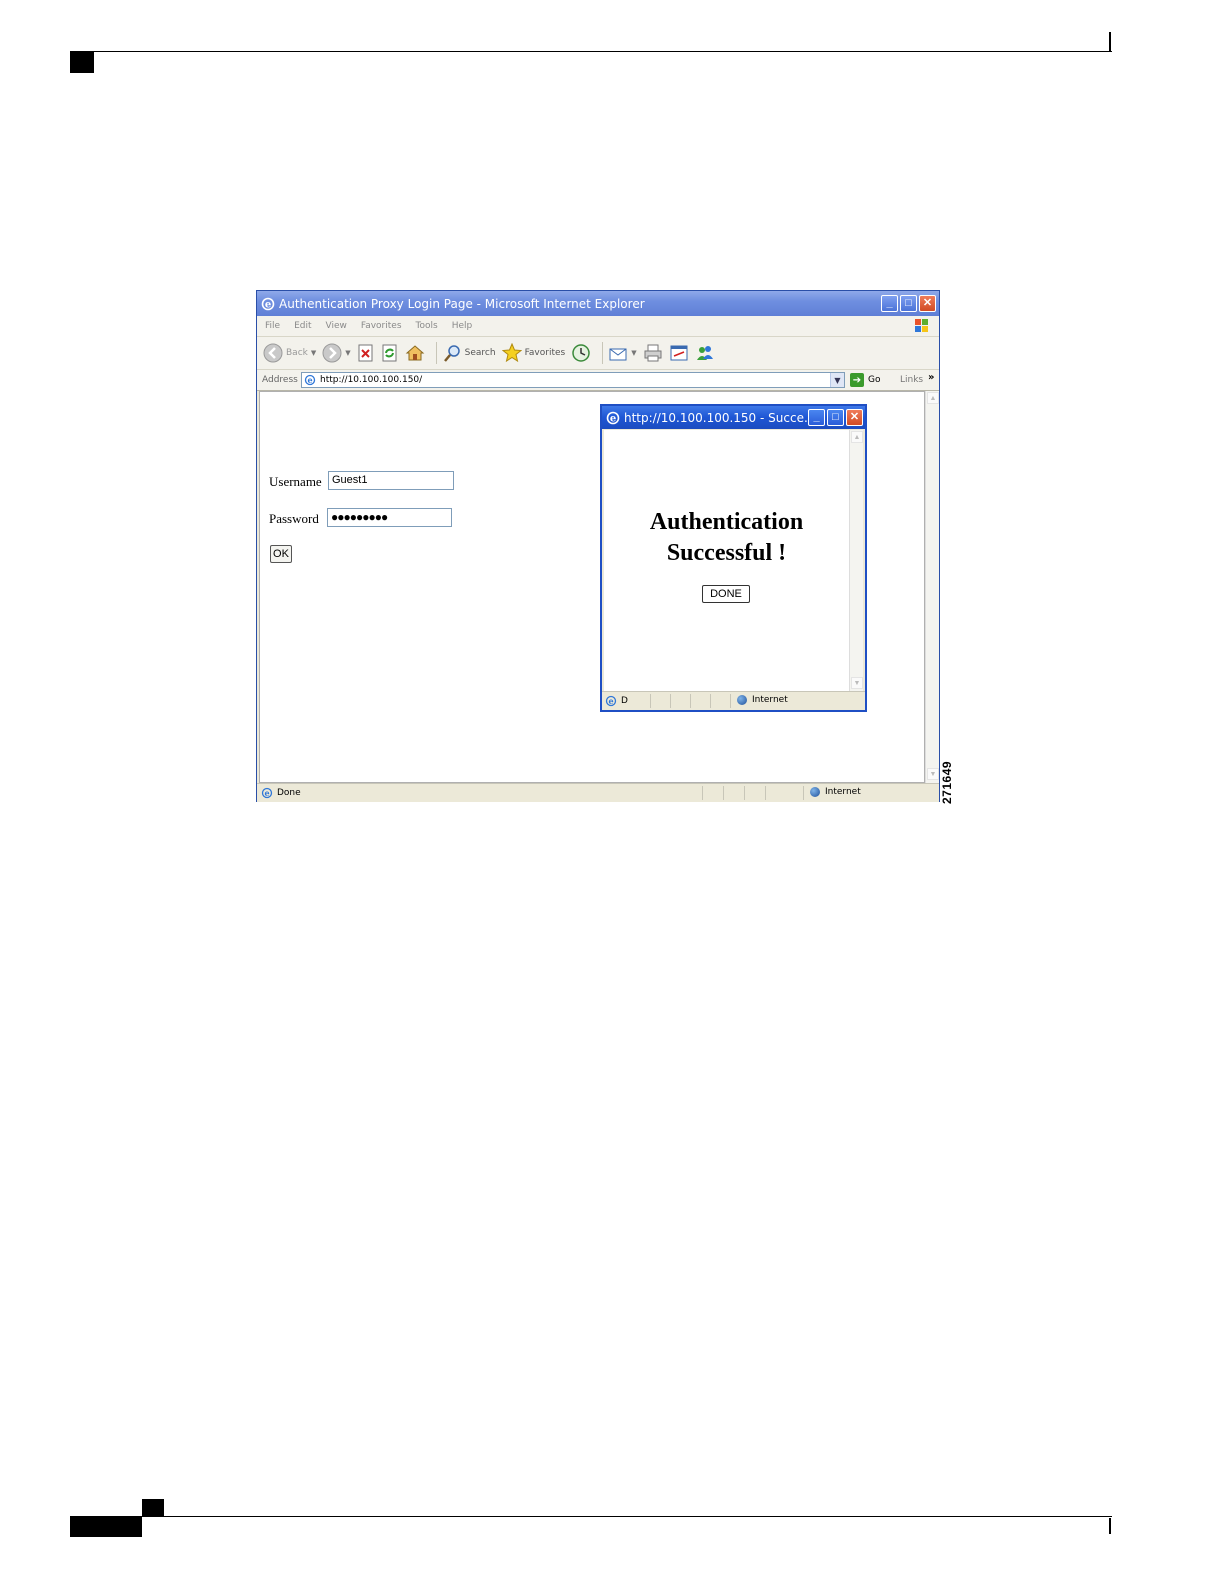  I want to click on home-icon, so click(414, 353).